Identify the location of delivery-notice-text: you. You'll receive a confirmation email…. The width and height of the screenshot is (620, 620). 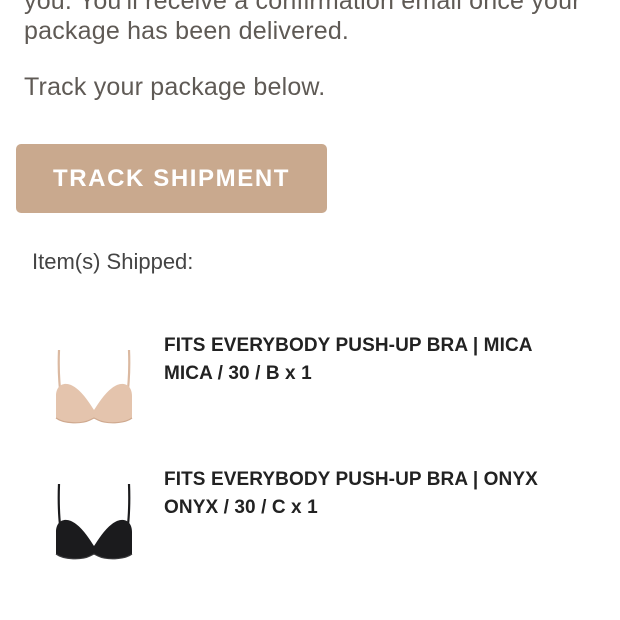
(322, 23).